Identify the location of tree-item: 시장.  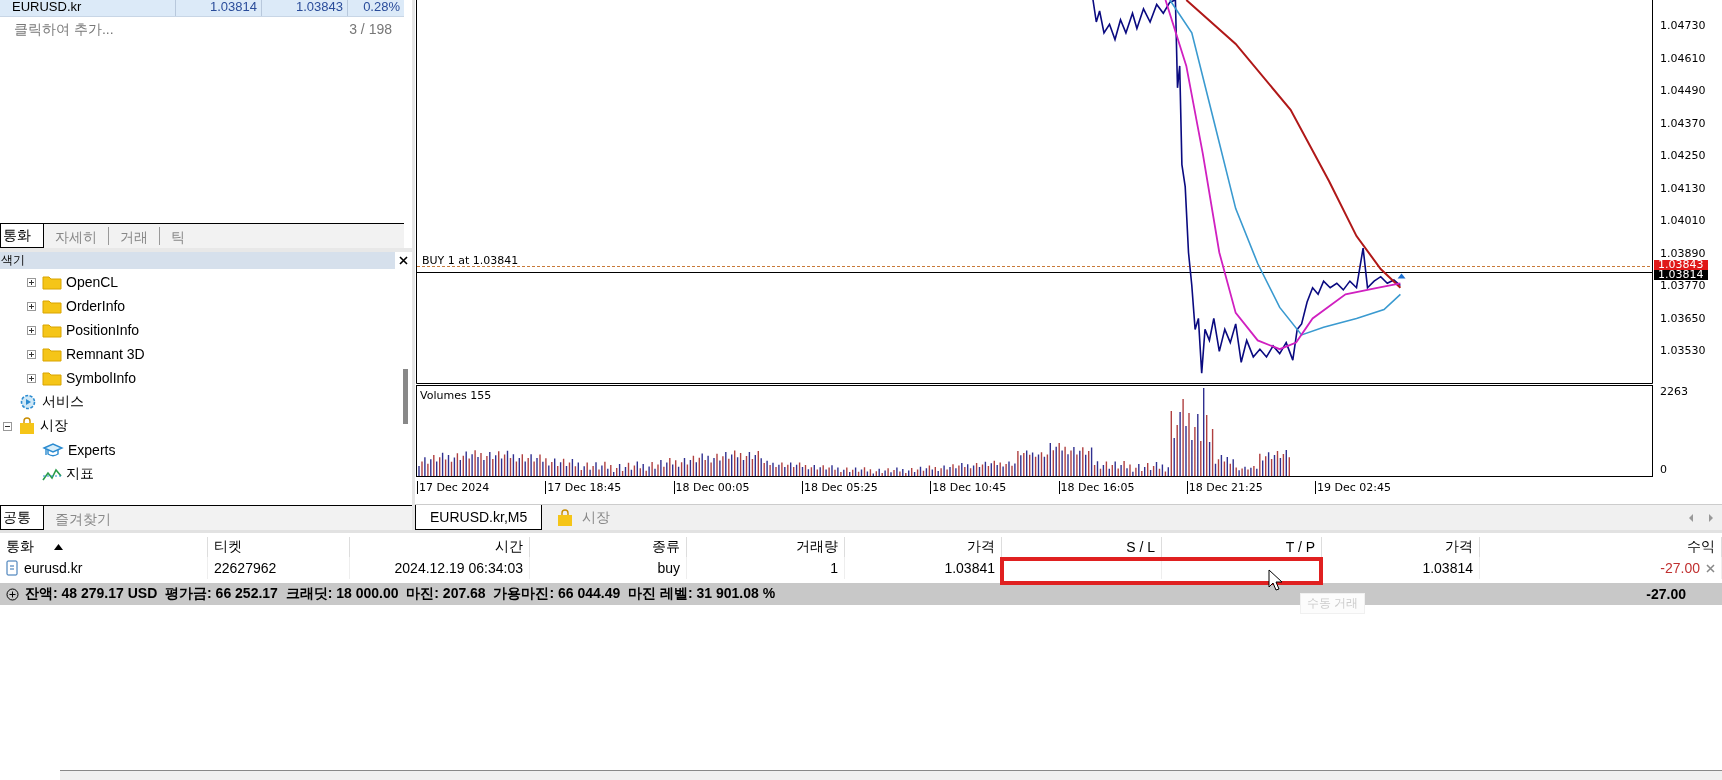
(54, 426).